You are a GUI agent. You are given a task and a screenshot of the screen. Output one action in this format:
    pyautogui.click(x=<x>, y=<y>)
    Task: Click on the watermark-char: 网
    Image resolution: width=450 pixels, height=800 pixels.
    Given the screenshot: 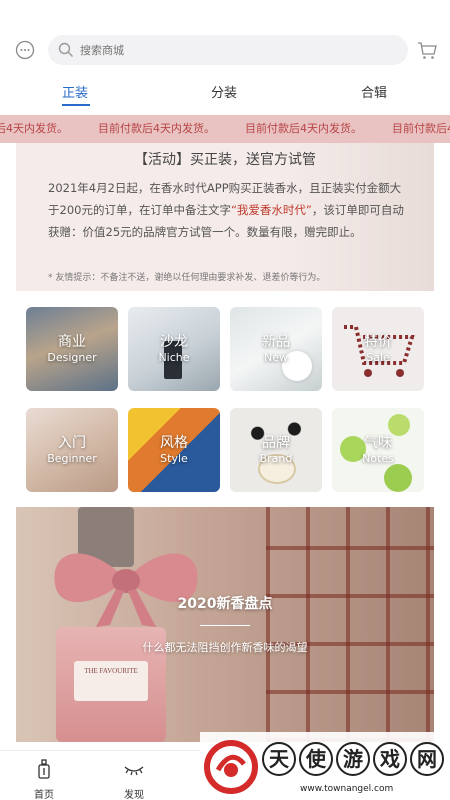 What is the action you would take?
    pyautogui.click(x=427, y=759)
    